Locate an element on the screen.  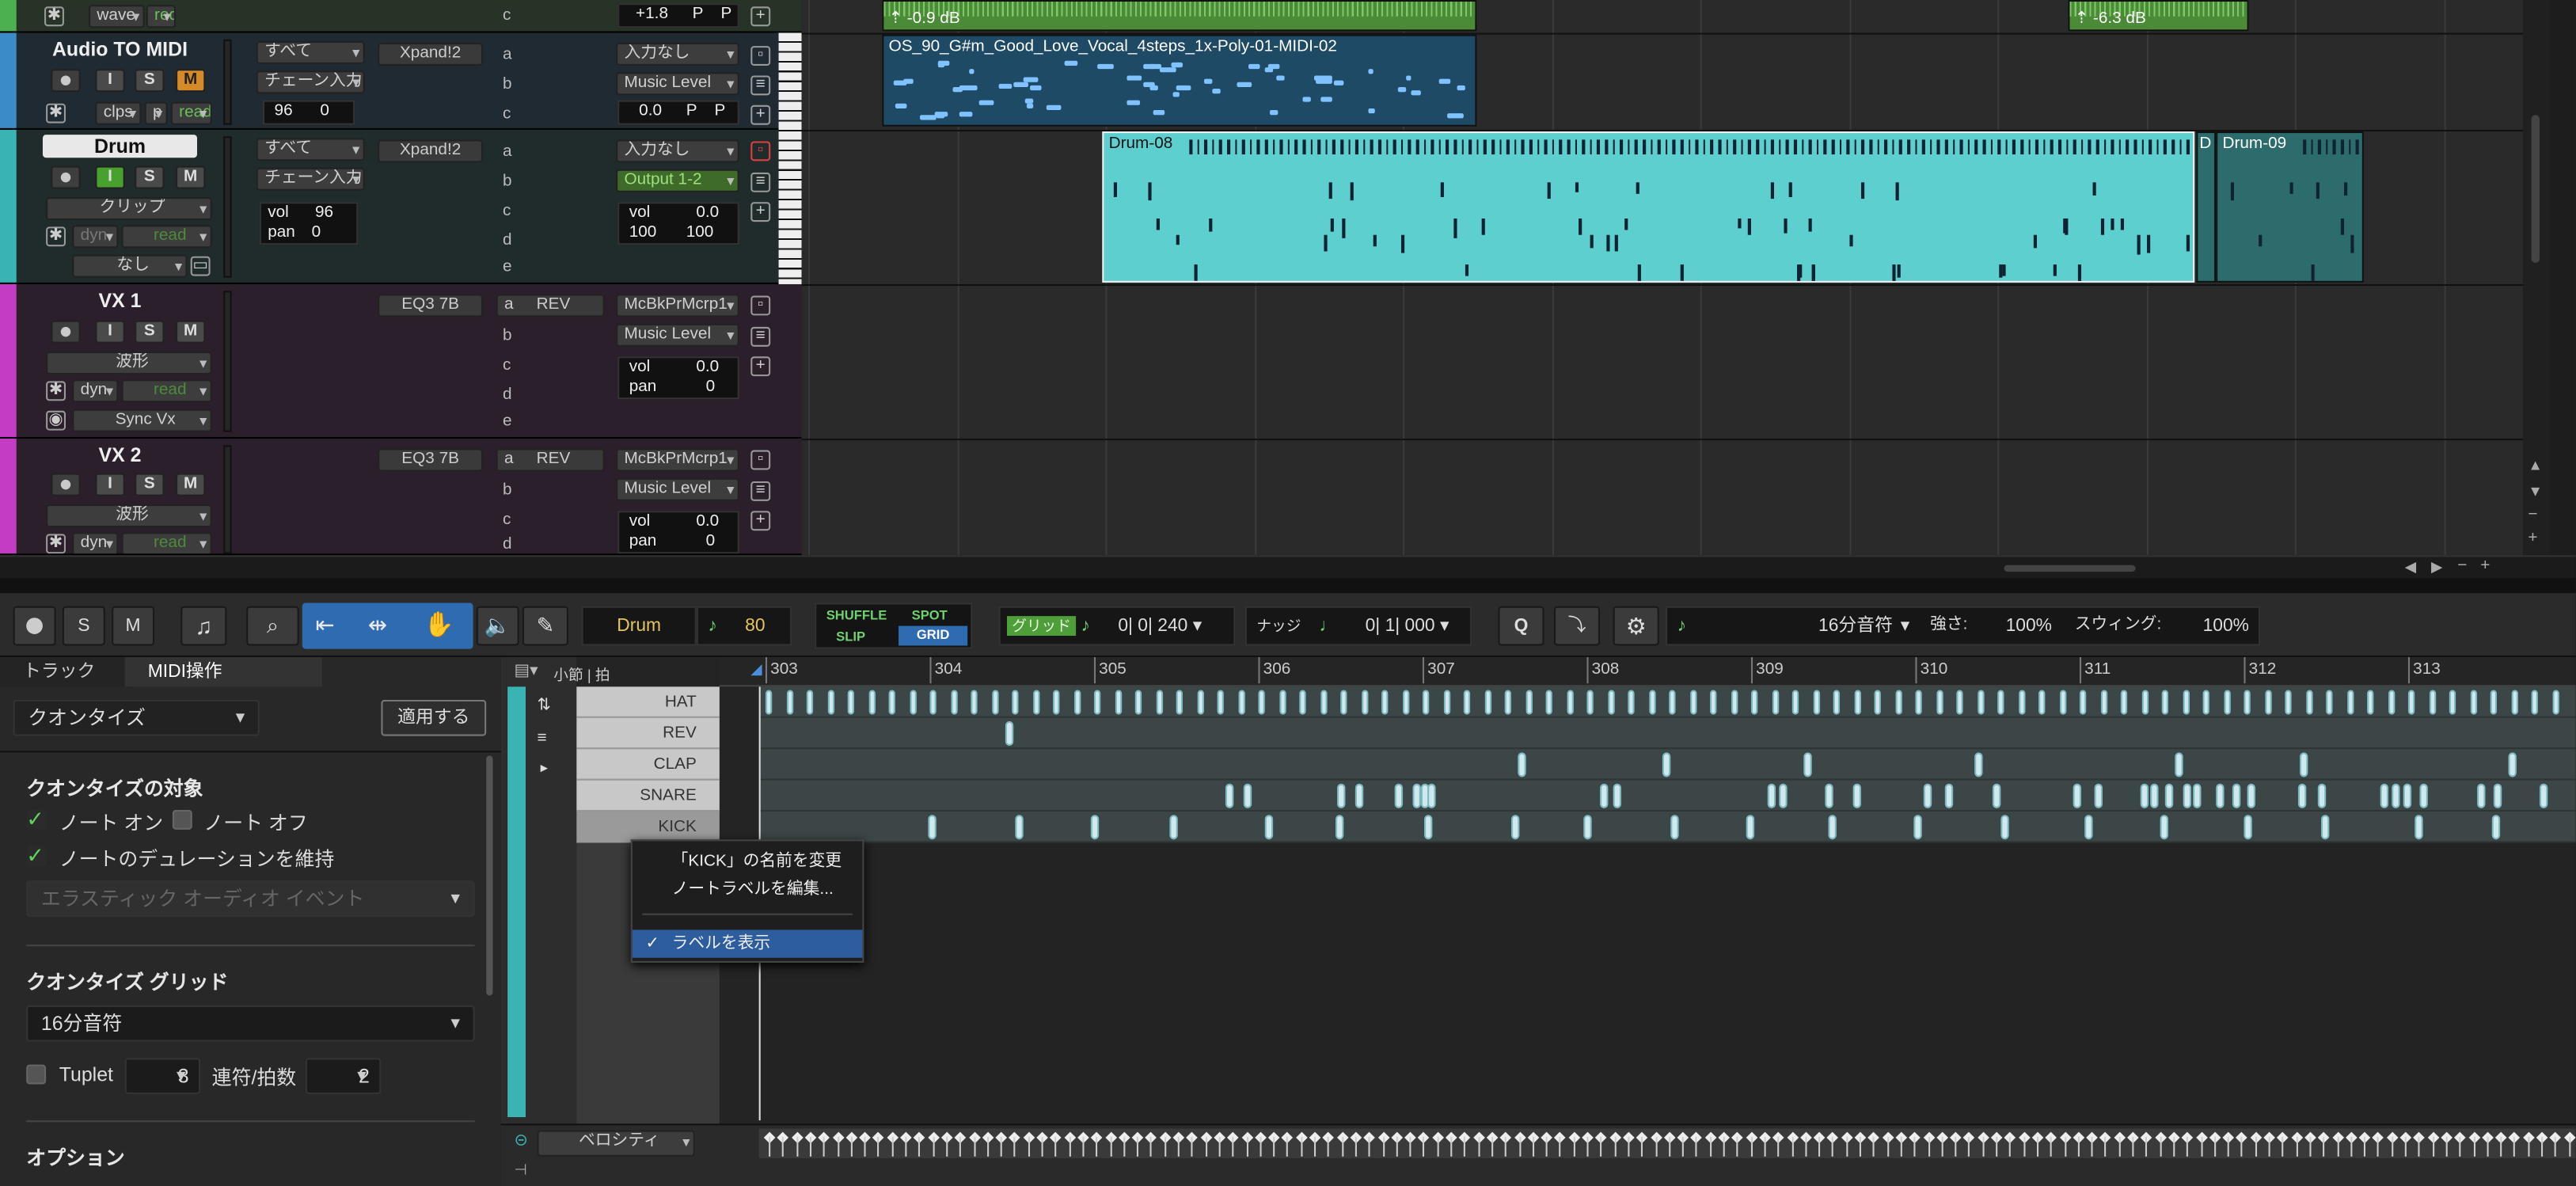
volume-display: 0.0 P P is located at coordinates (678, 112).